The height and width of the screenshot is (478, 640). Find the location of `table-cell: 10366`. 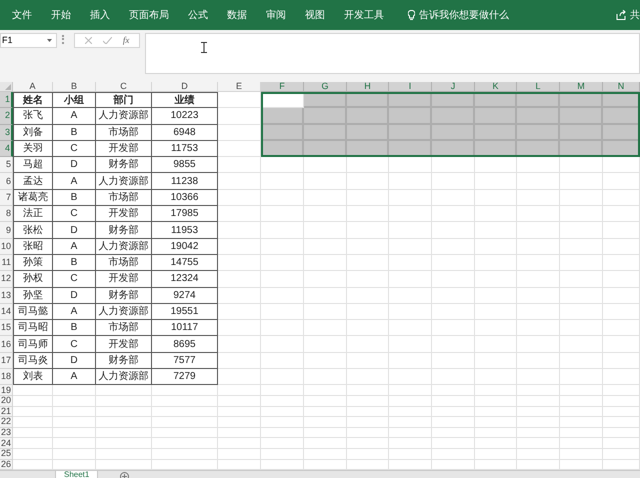

table-cell: 10366 is located at coordinates (185, 198).